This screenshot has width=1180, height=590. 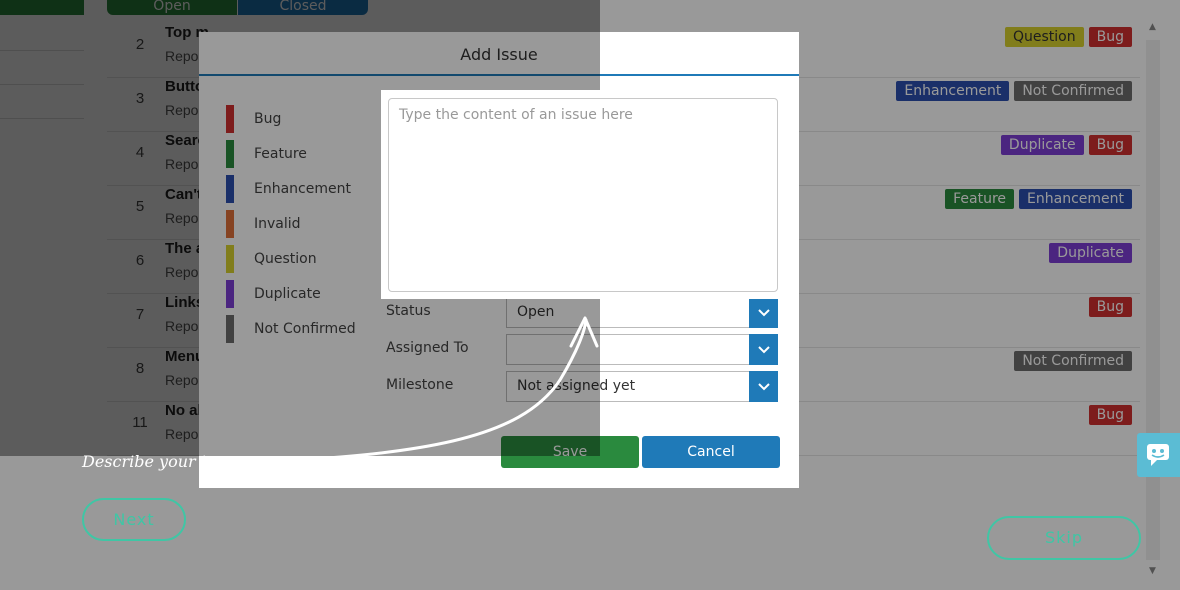 What do you see at coordinates (162, 461) in the screenshot?
I see `tour-hint-text: Describe your issue` at bounding box center [162, 461].